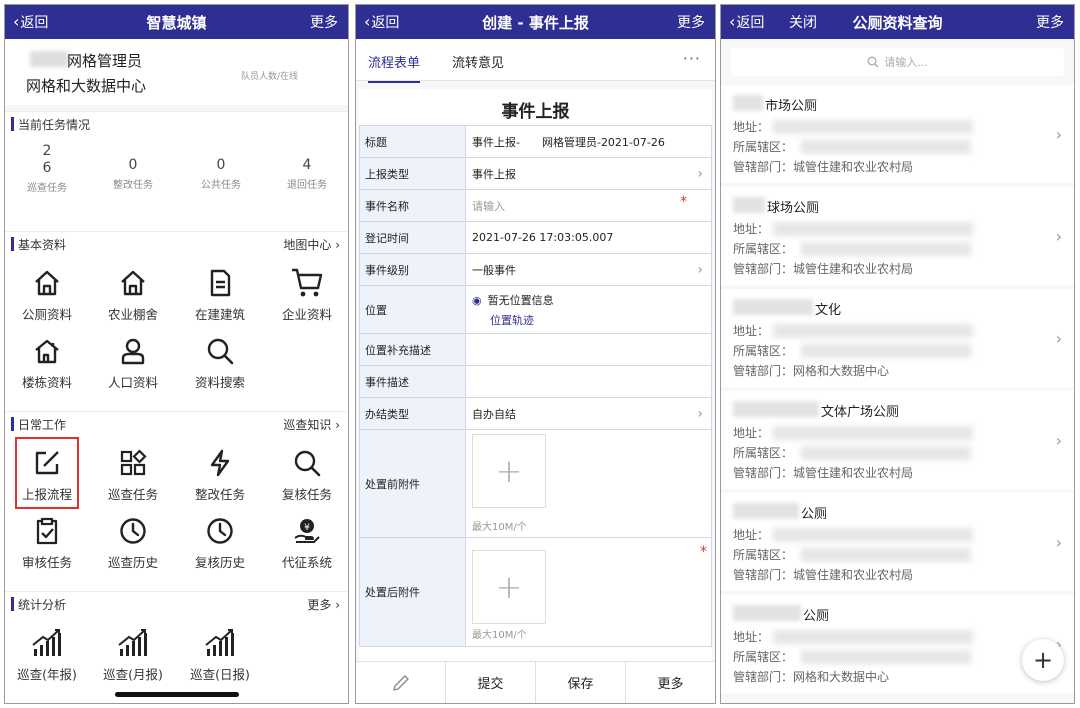 The height and width of the screenshot is (708, 1080). I want to click on clipboard-check-icon, so click(47, 531).